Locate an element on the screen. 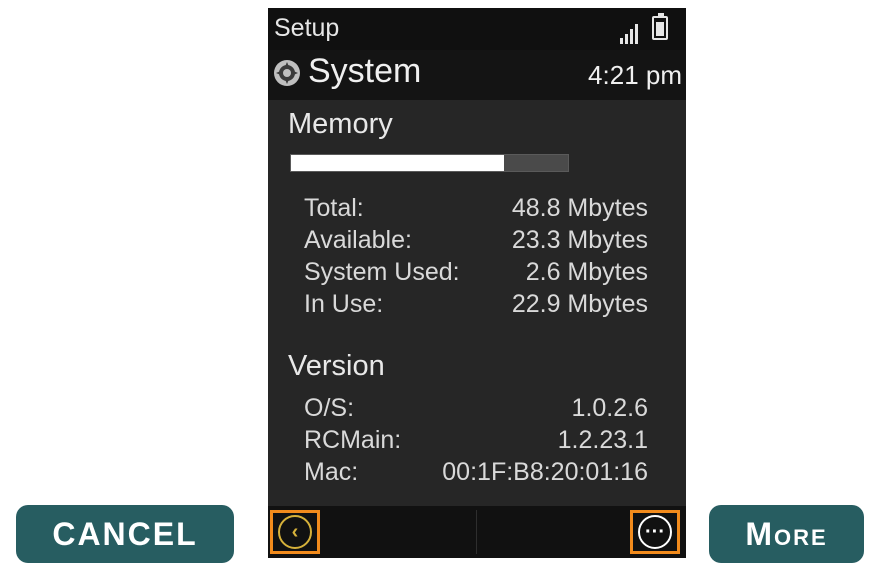  memory-heading: Memory is located at coordinates (340, 124).